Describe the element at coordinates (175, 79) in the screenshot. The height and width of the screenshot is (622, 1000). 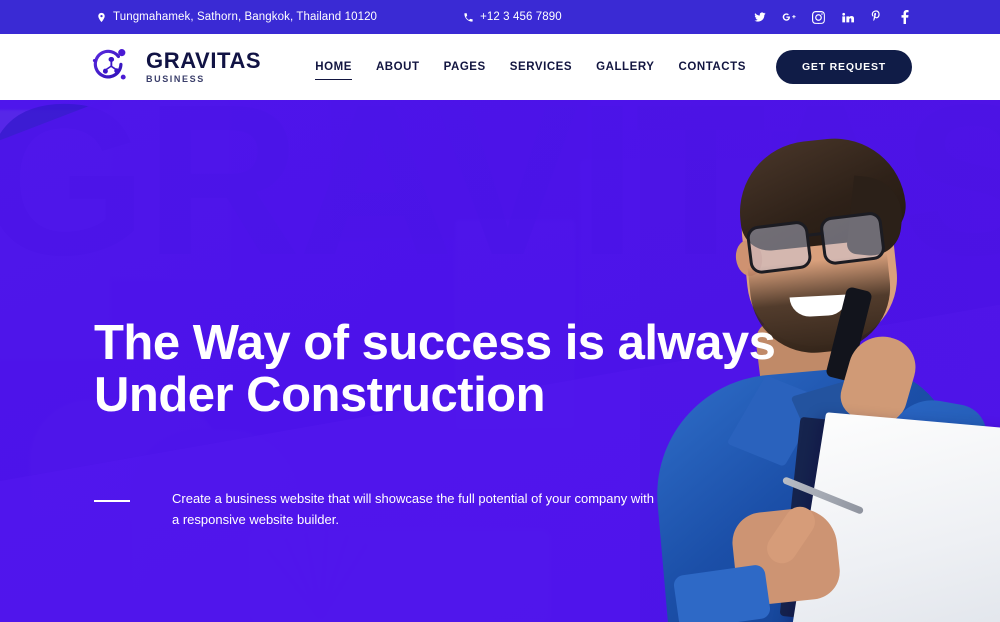
I see `logo-subtitle: BUSINESS` at that location.